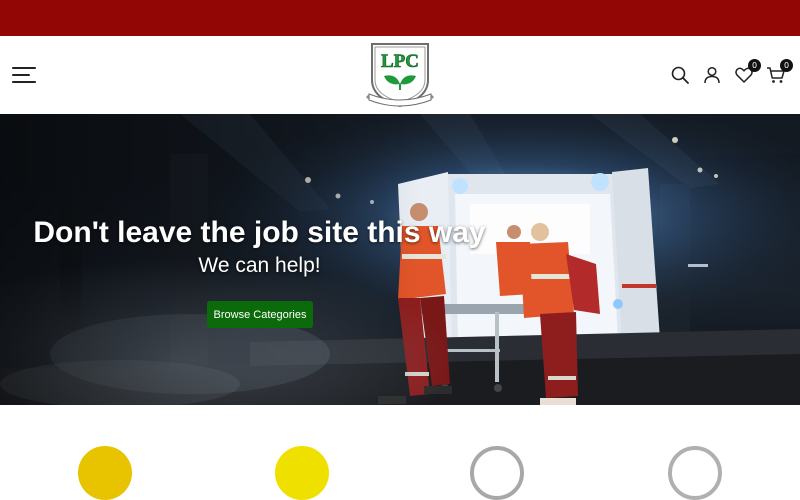 Image resolution: width=800 pixels, height=500 pixels. I want to click on cart-count-badge: 0, so click(786, 65).